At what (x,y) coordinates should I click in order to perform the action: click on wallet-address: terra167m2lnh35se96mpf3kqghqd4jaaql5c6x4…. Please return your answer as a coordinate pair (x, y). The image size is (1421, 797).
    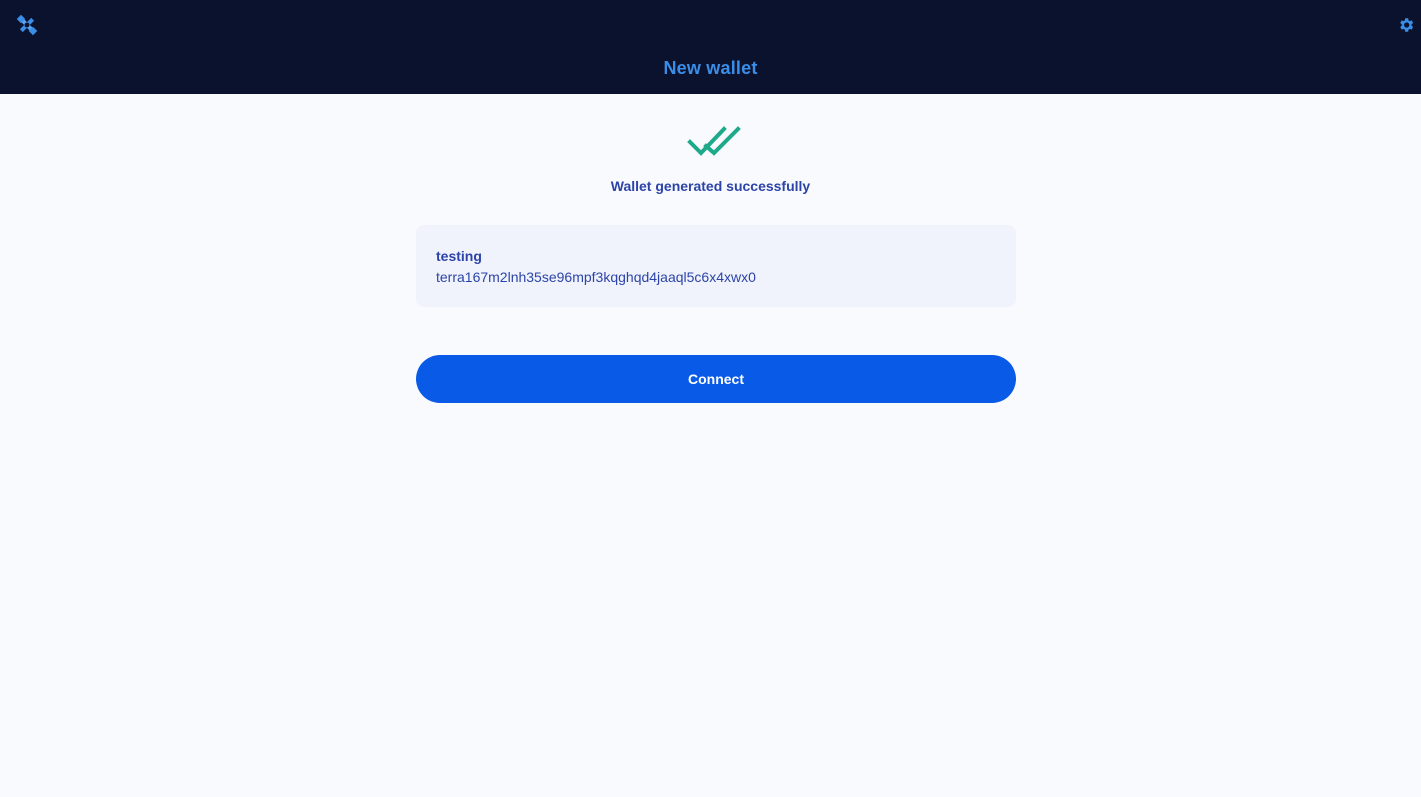
    Looking at the image, I should click on (596, 277).